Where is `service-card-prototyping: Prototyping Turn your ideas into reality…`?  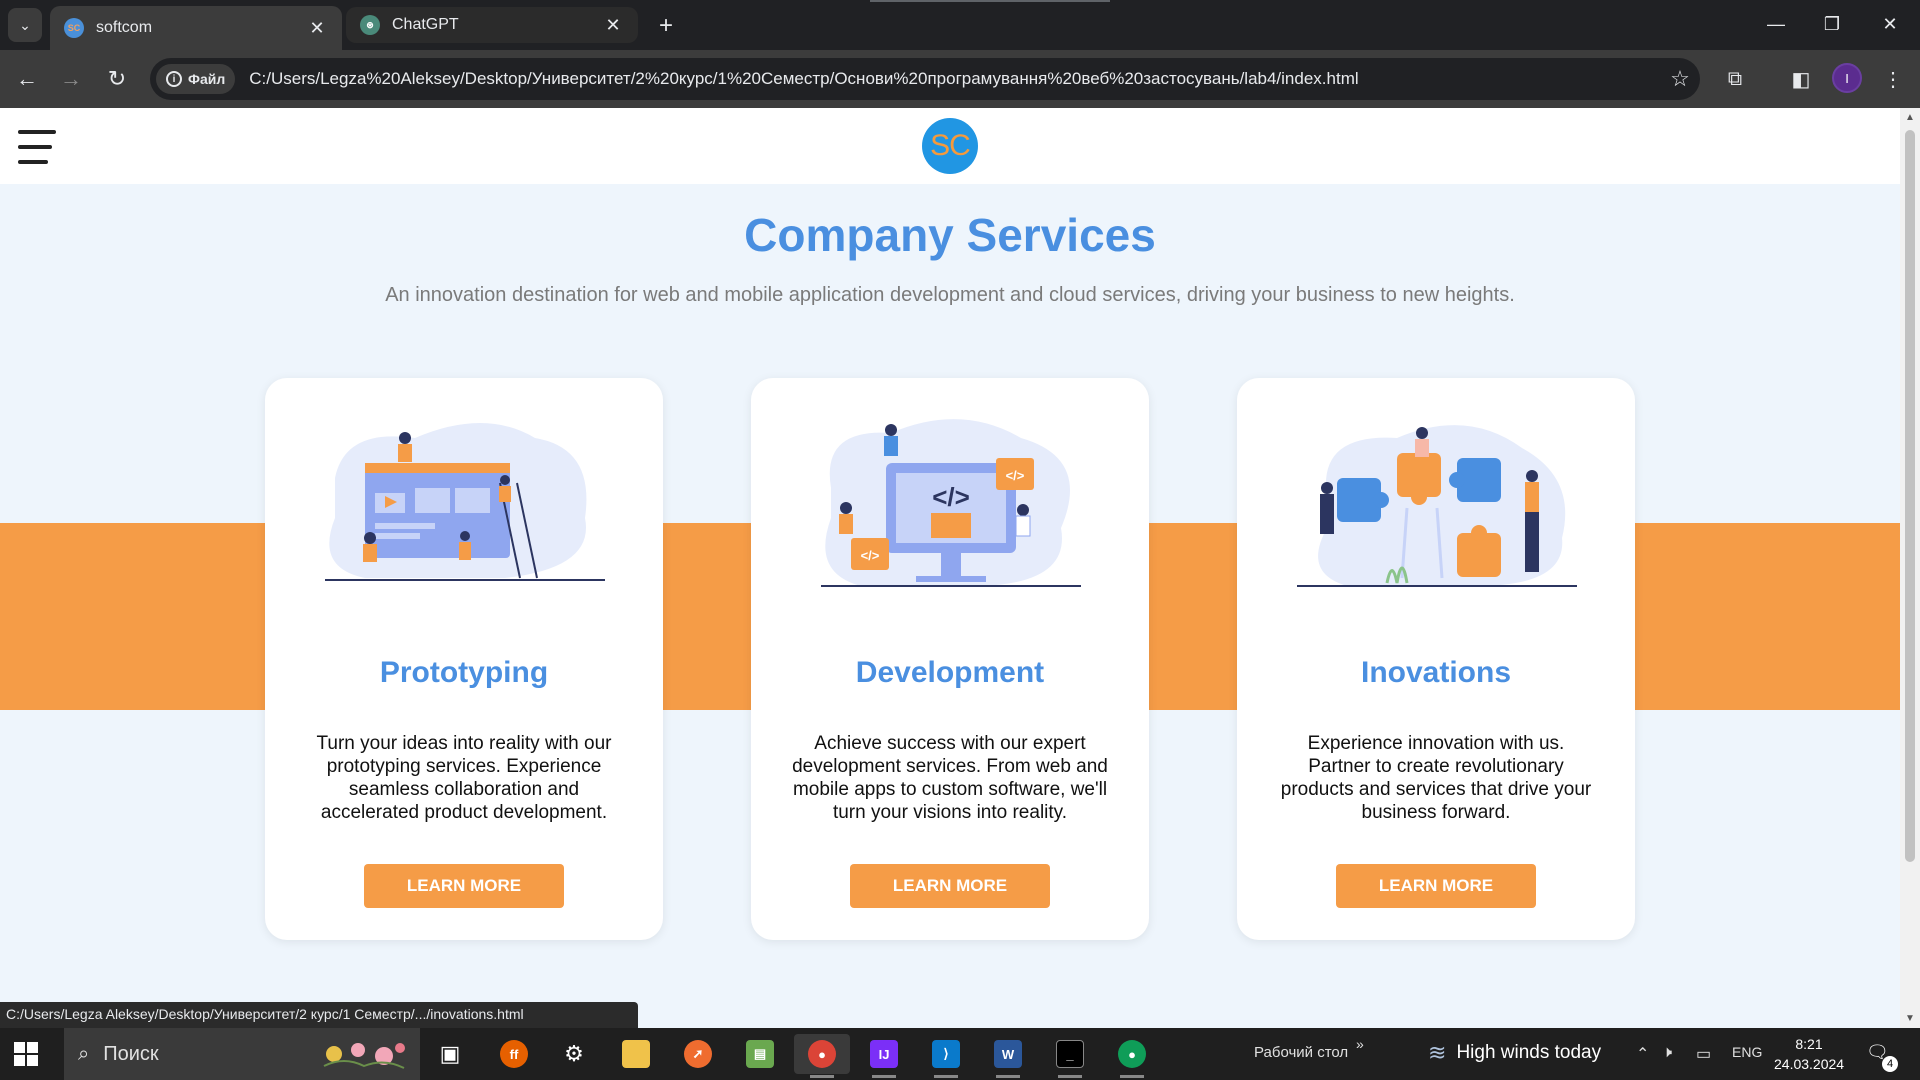 service-card-prototyping: Prototyping Turn your ideas into reality… is located at coordinates (464, 659).